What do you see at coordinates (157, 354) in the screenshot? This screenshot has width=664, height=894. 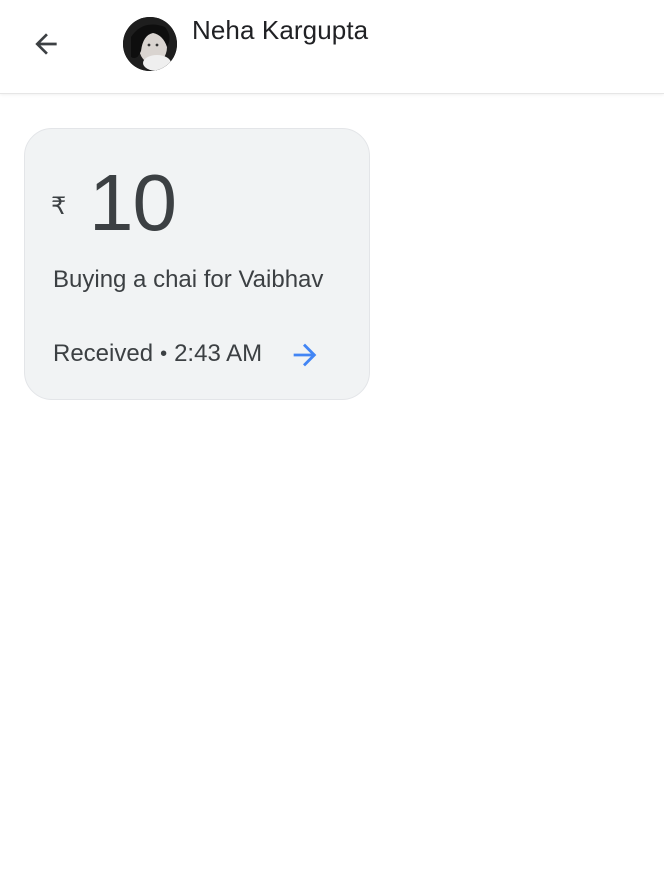 I see `payment-status-row: Received • 2:43 AM` at bounding box center [157, 354].